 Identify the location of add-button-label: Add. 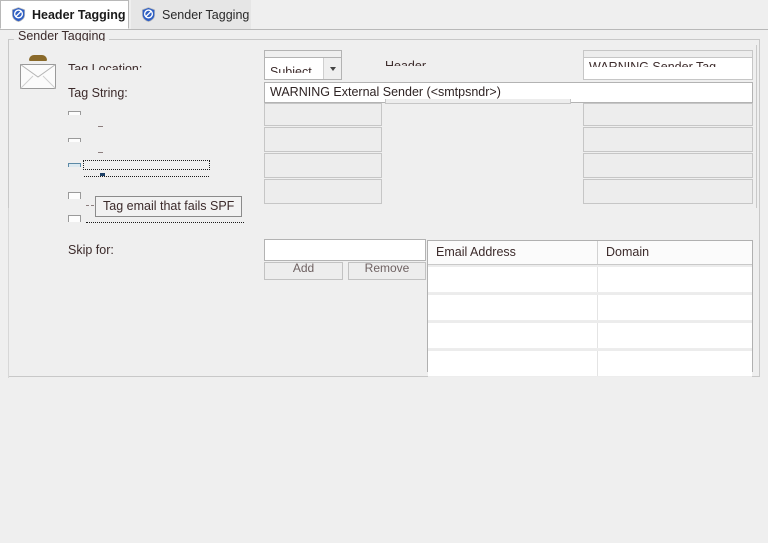
(303, 268).